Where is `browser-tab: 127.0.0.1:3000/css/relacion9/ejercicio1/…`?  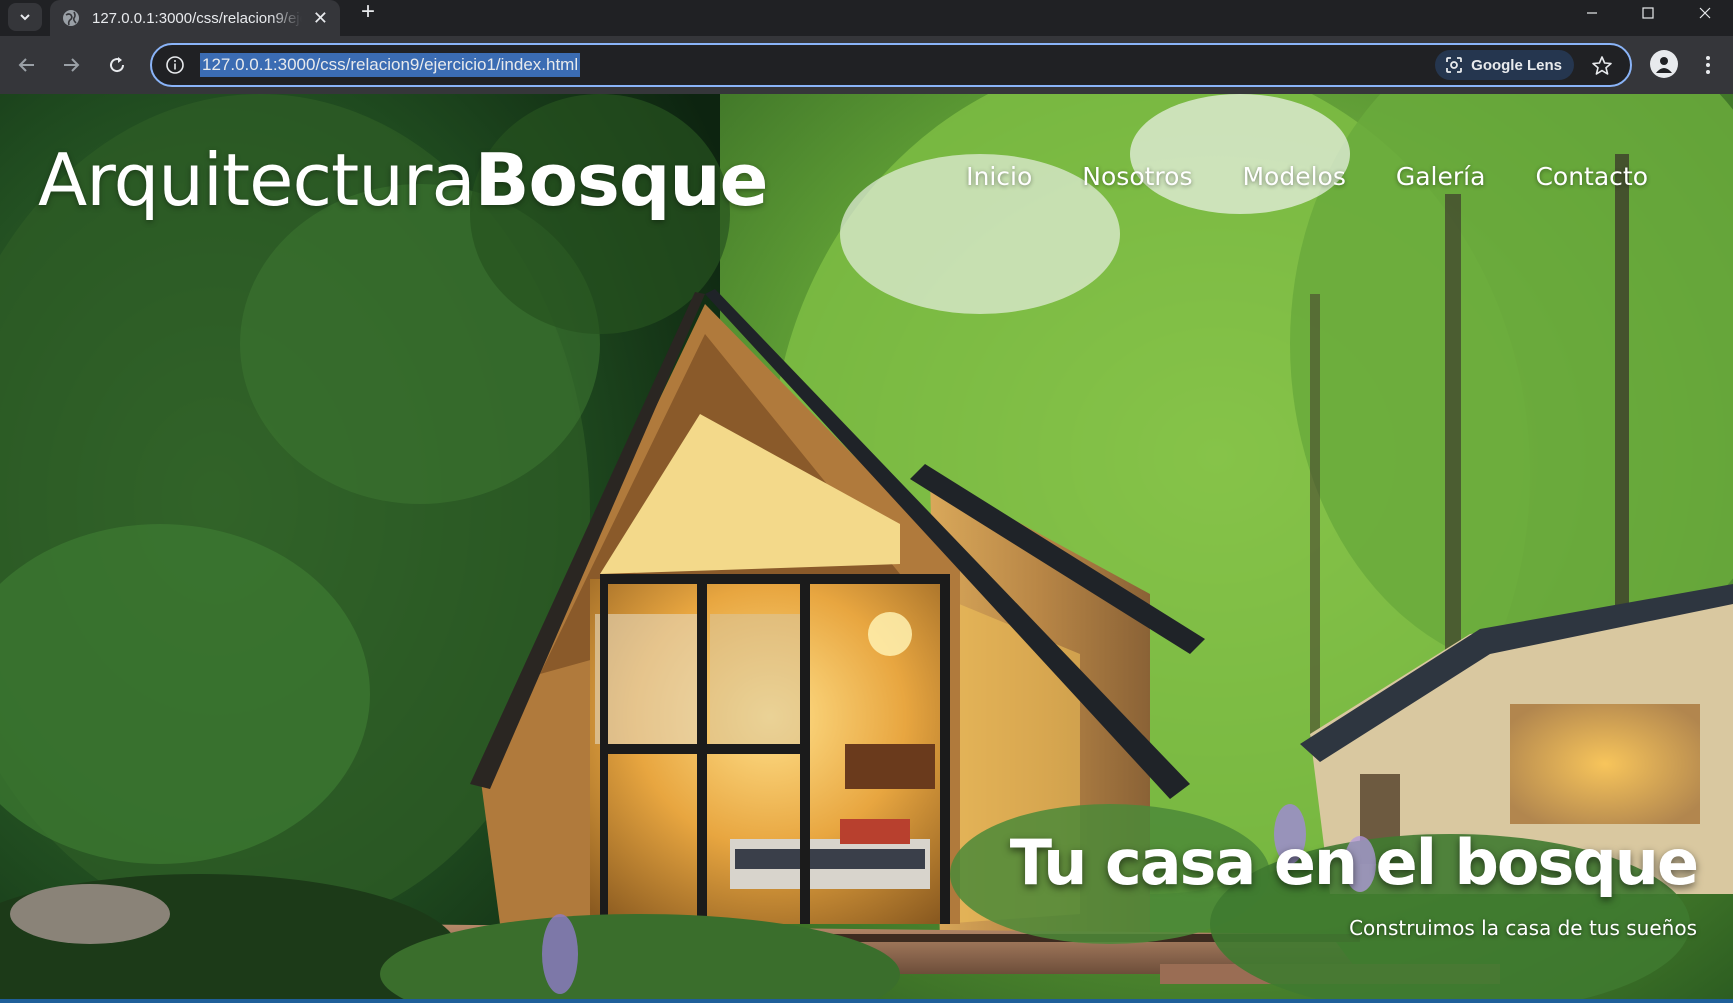
browser-tab: 127.0.0.1:3000/css/relacion9/ejercicio1/… is located at coordinates (195, 18).